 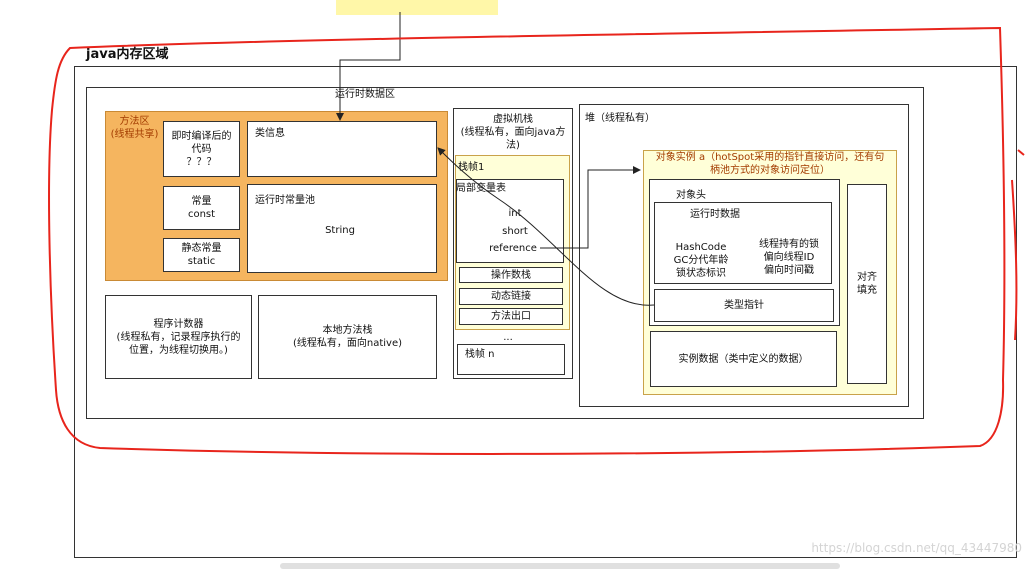 What do you see at coordinates (916, 548) in the screenshot?
I see `watermark: https://blog.csdn.net/qq_43447980` at bounding box center [916, 548].